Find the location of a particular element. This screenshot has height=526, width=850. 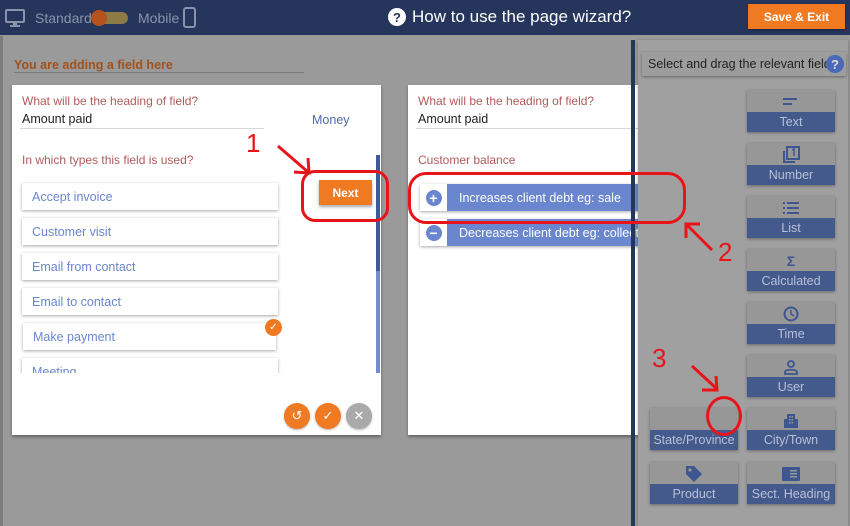

tag-icon is located at coordinates (694, 474).